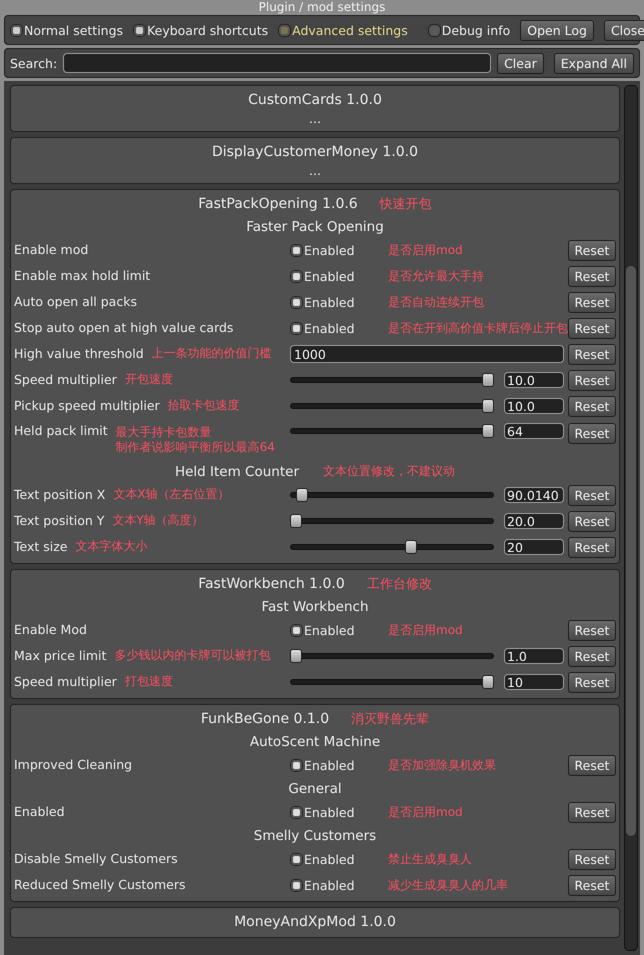  What do you see at coordinates (278, 204) in the screenshot?
I see `plugin-title: FastPackOpening 1.0.6` at bounding box center [278, 204].